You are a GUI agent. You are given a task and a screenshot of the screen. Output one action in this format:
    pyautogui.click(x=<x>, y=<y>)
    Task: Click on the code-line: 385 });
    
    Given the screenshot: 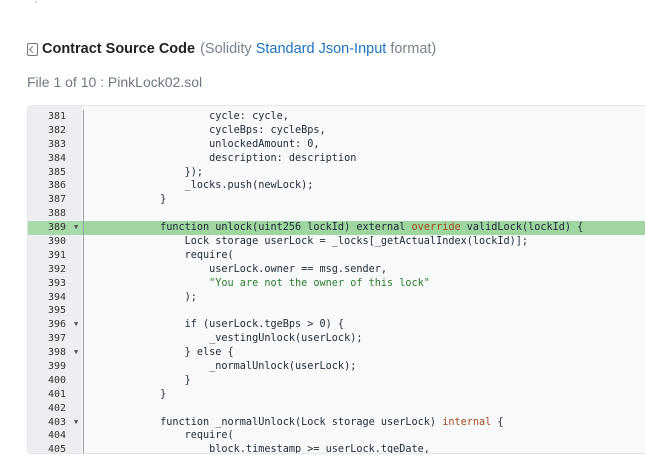 What is the action you would take?
    pyautogui.click(x=336, y=172)
    